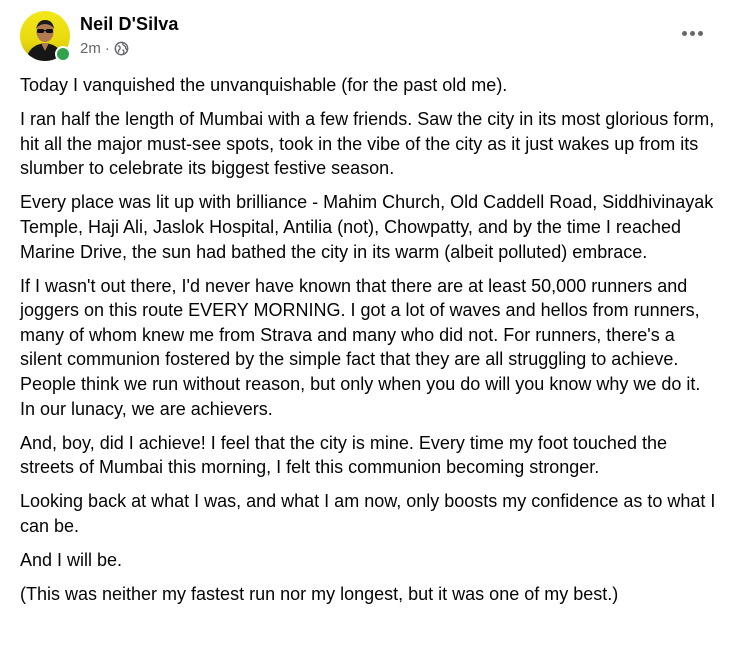 The width and height of the screenshot is (736, 650). I want to click on more-options-button, so click(692, 33).